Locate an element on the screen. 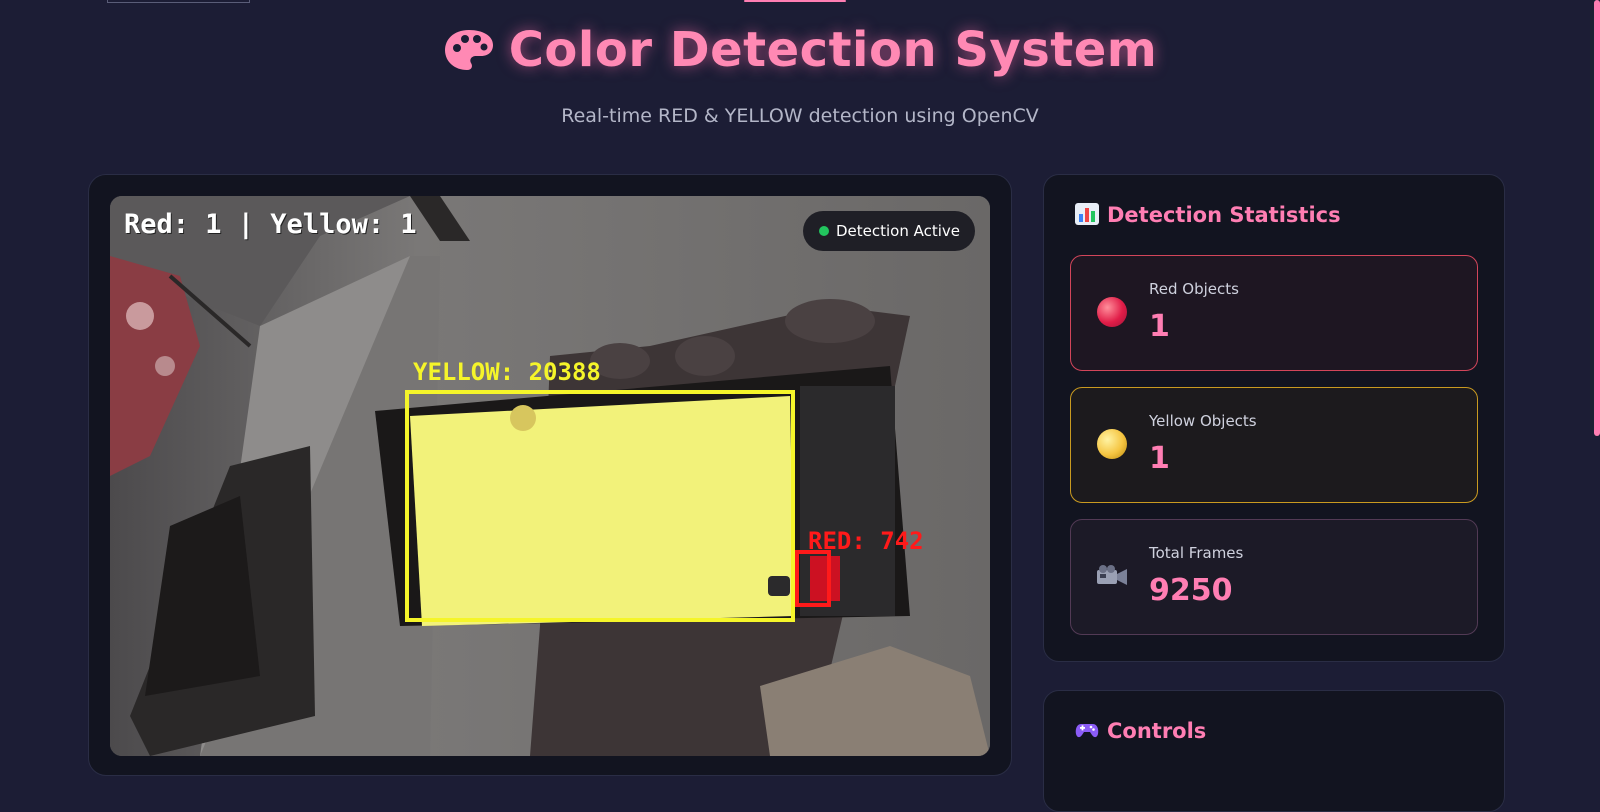 Image resolution: width=1600 pixels, height=812 pixels. page-scrollbar is located at coordinates (1596, 372).